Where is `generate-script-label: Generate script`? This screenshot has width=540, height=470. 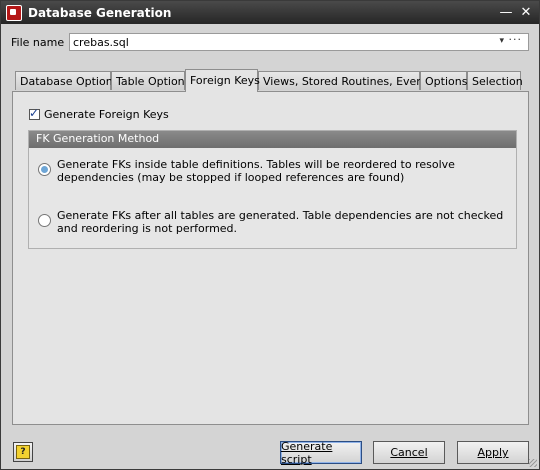
generate-script-label: Generate script is located at coordinates (307, 452).